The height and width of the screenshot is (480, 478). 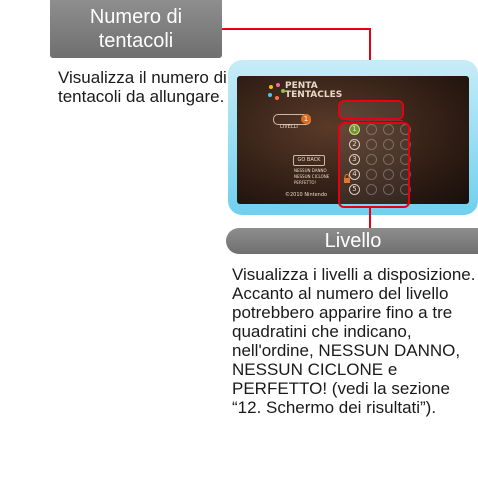 What do you see at coordinates (136, 29) in the screenshot?
I see `tentacle-count-callout-title: Numero di tentacoli` at bounding box center [136, 29].